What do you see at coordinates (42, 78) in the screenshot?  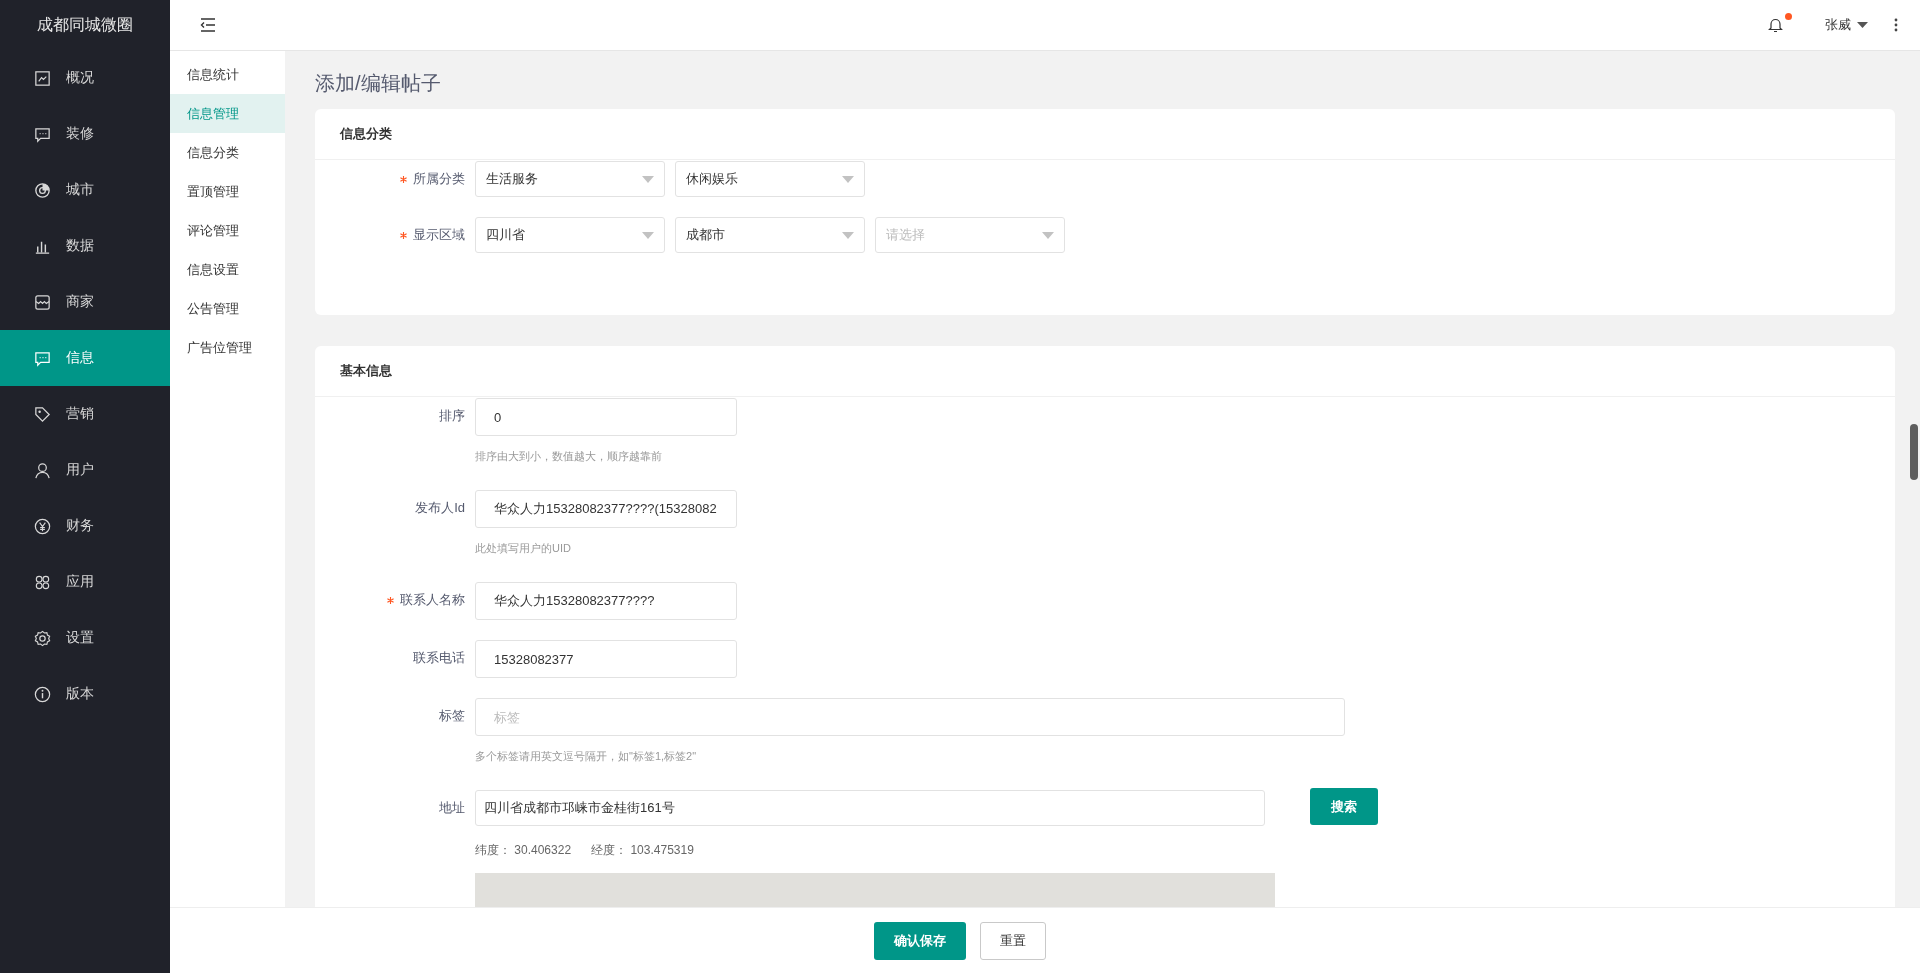 I see `picture-frame-icon` at bounding box center [42, 78].